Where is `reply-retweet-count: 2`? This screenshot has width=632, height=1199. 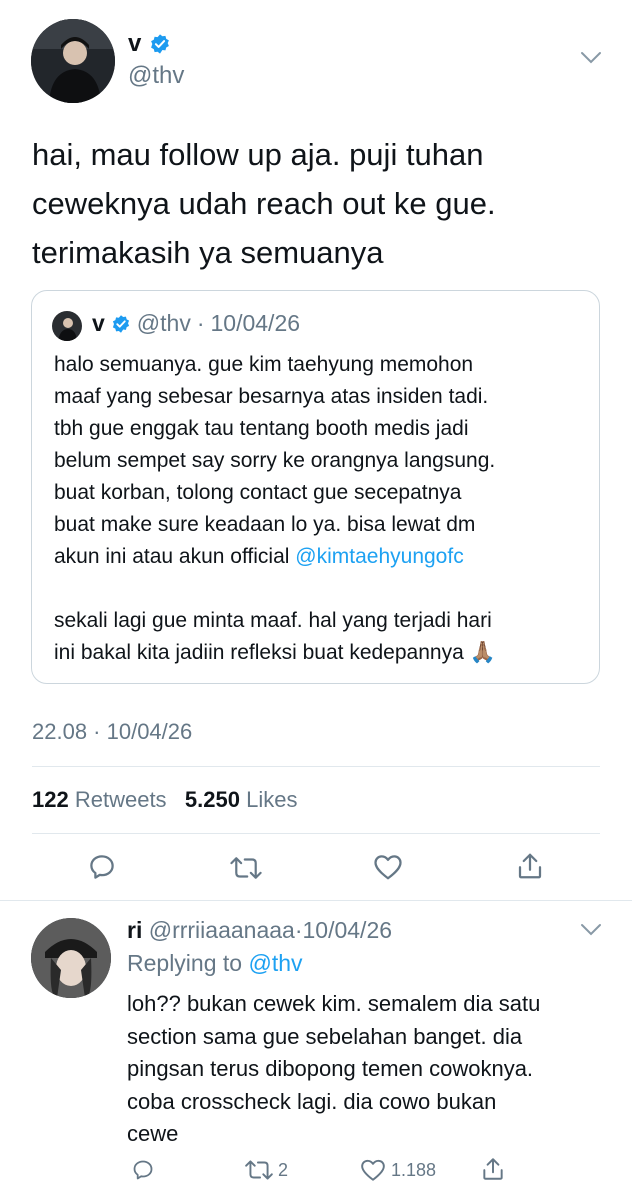 reply-retweet-count: 2 is located at coordinates (283, 1169).